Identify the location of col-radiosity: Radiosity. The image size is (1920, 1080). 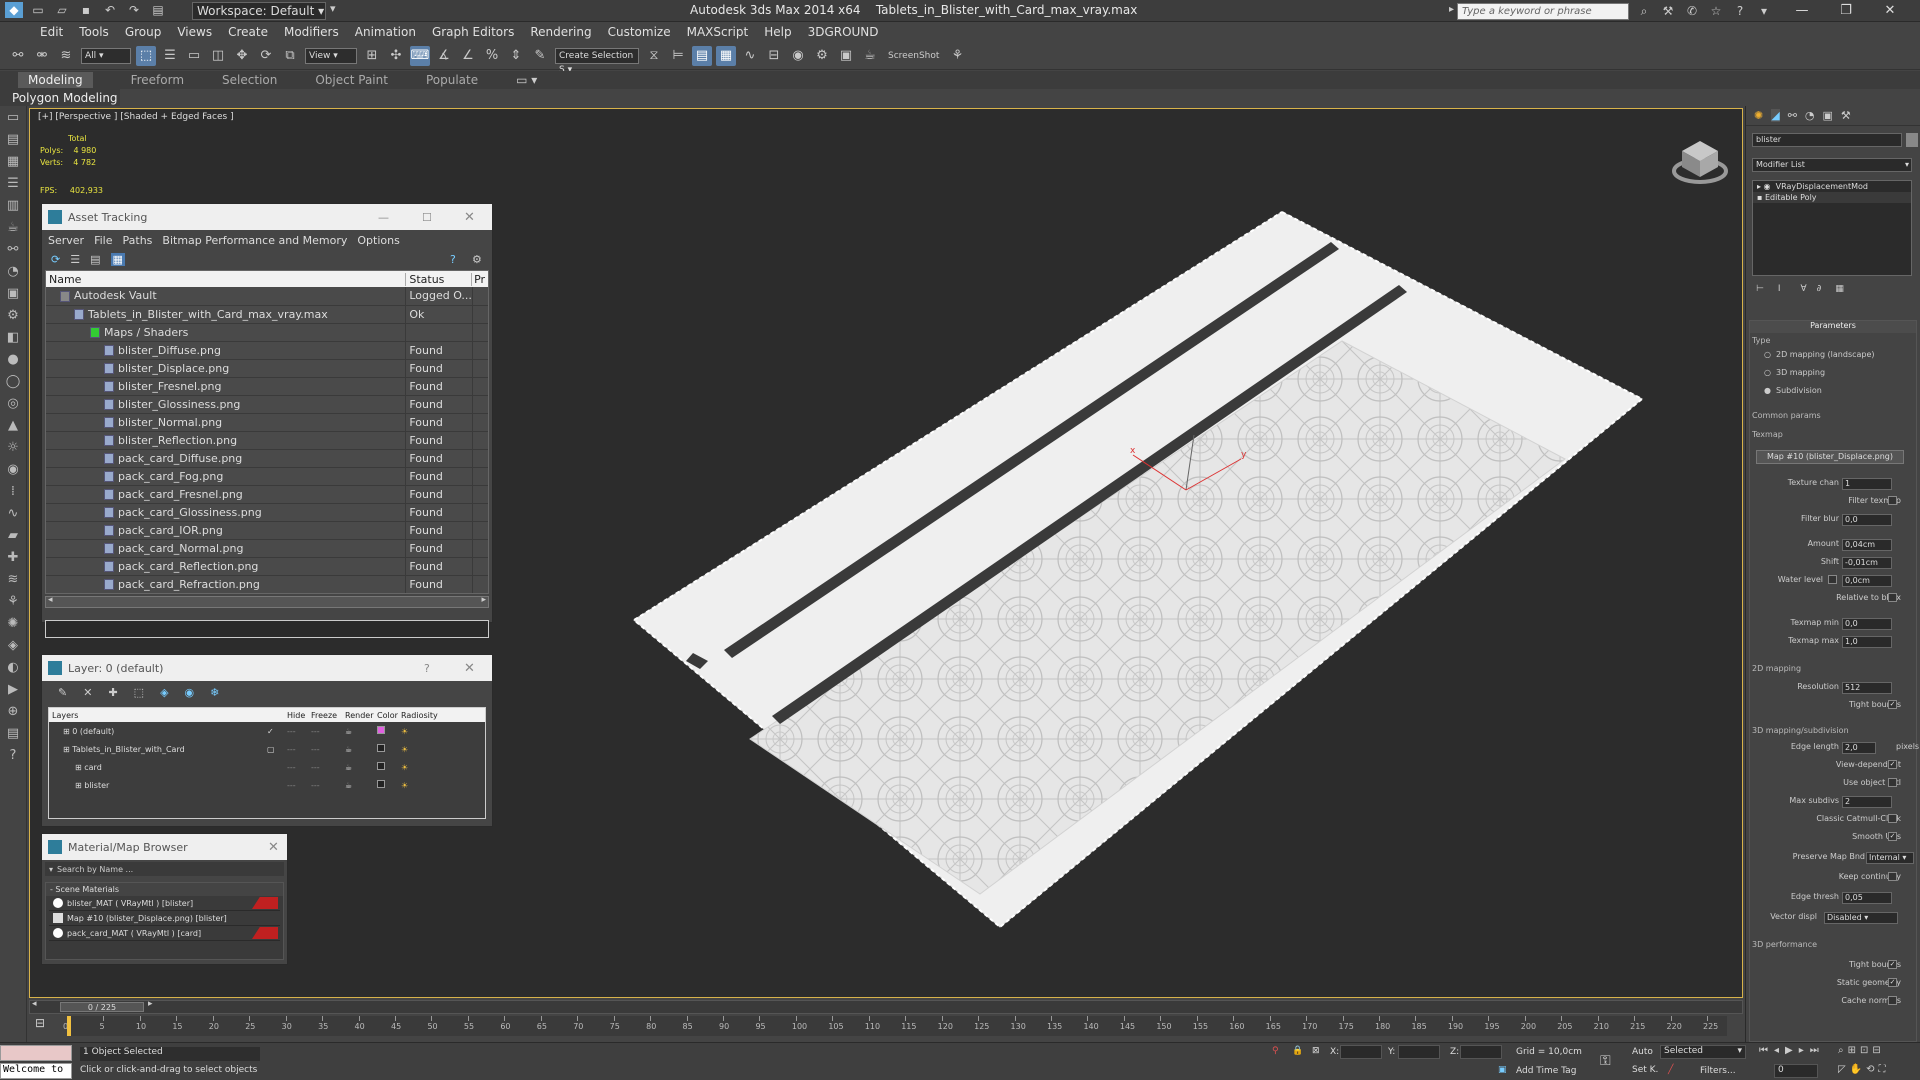
(421, 715).